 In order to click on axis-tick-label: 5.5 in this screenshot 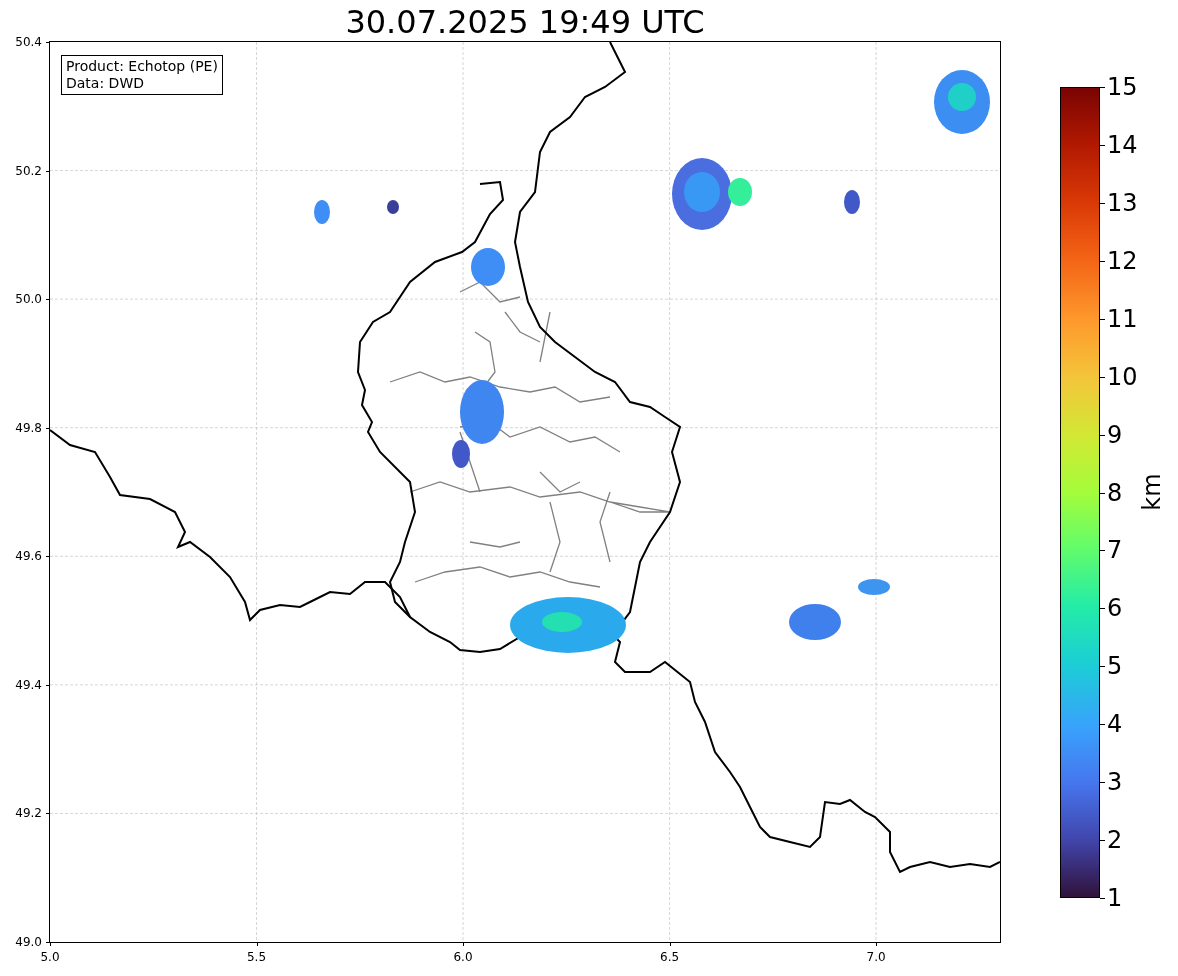, I will do `click(256, 957)`.